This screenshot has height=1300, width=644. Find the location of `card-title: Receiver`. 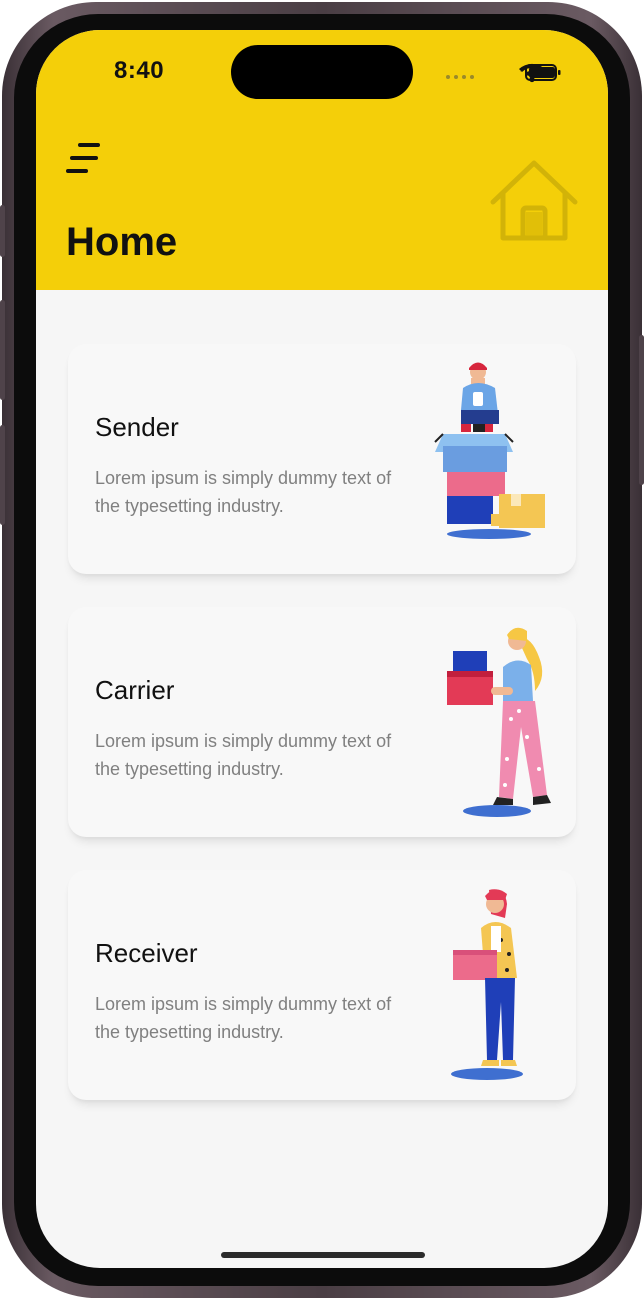

card-title: Receiver is located at coordinates (146, 953).